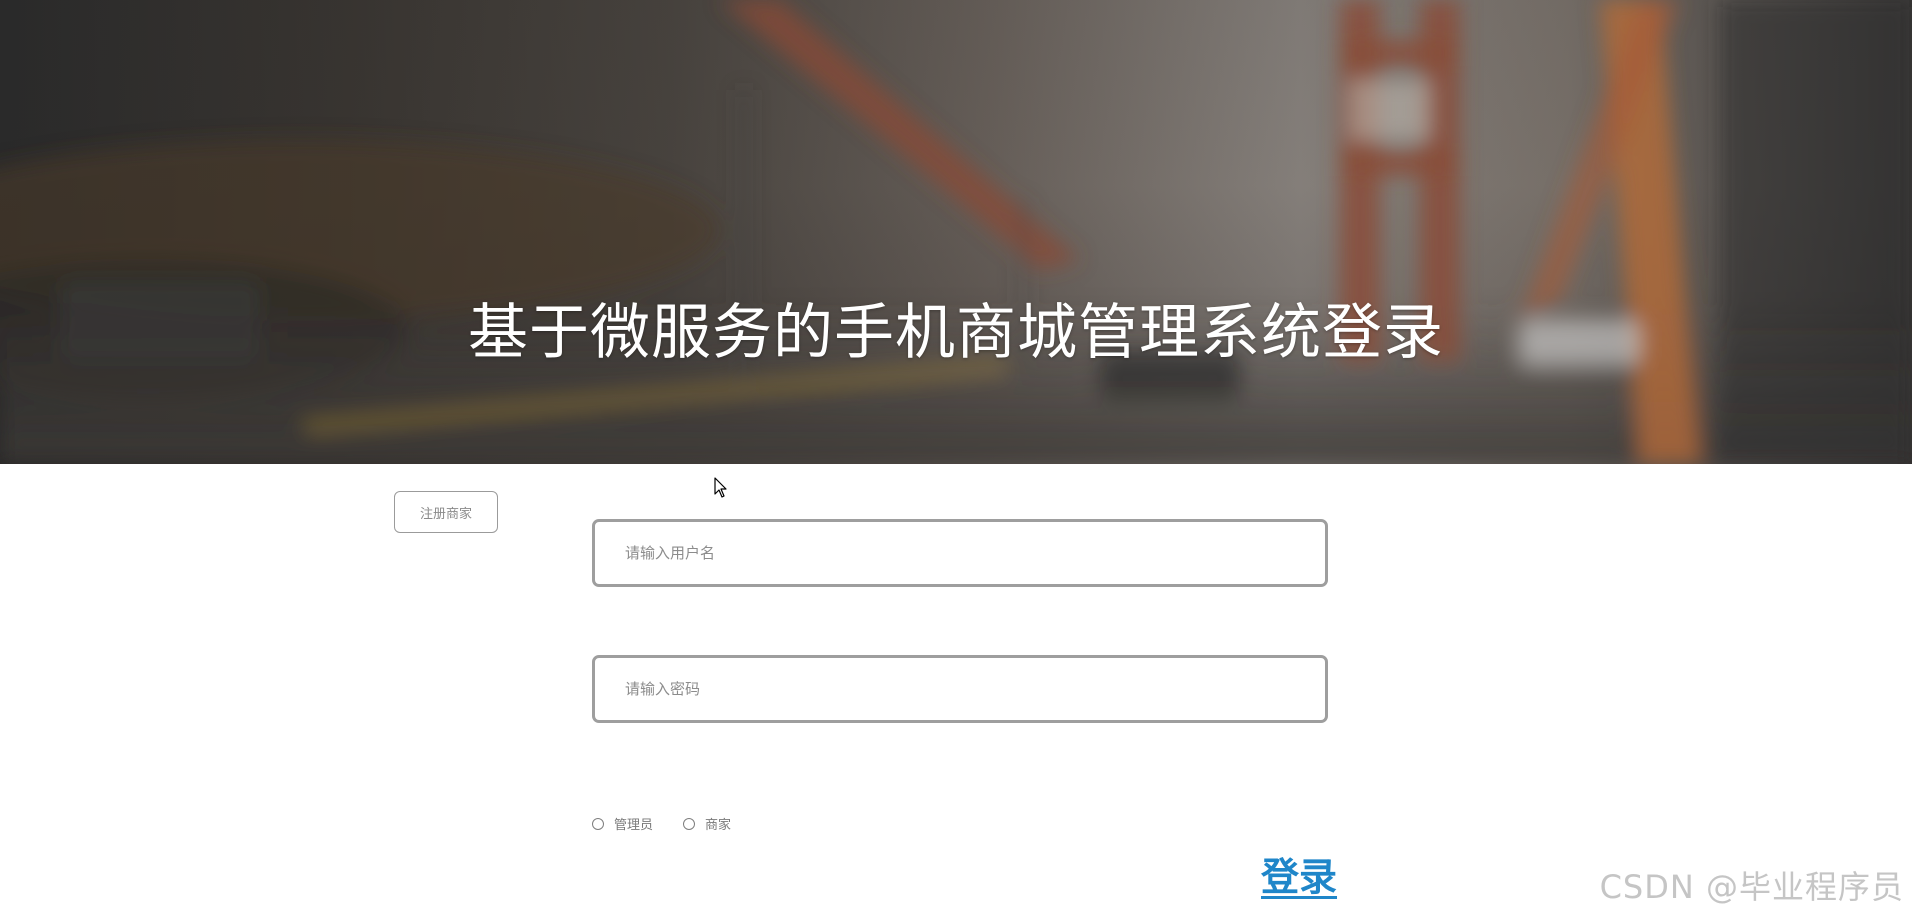 The image size is (1912, 914). Describe the element at coordinates (1299, 873) in the screenshot. I see `login-button: 登录` at that location.